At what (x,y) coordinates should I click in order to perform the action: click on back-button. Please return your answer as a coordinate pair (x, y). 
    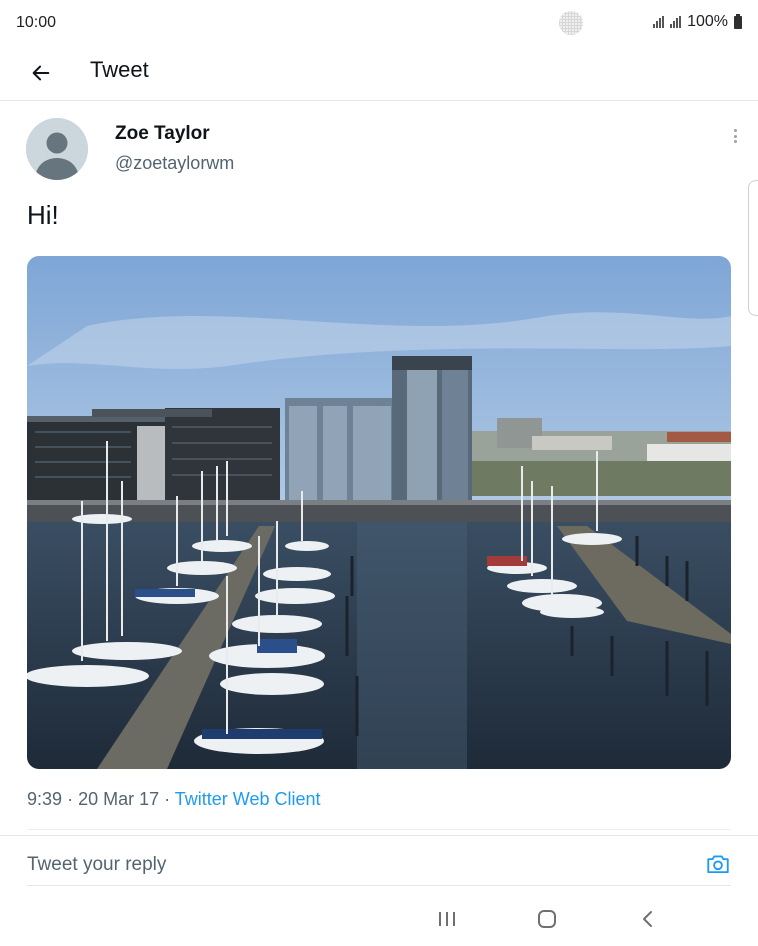
    Looking at the image, I should click on (41, 73).